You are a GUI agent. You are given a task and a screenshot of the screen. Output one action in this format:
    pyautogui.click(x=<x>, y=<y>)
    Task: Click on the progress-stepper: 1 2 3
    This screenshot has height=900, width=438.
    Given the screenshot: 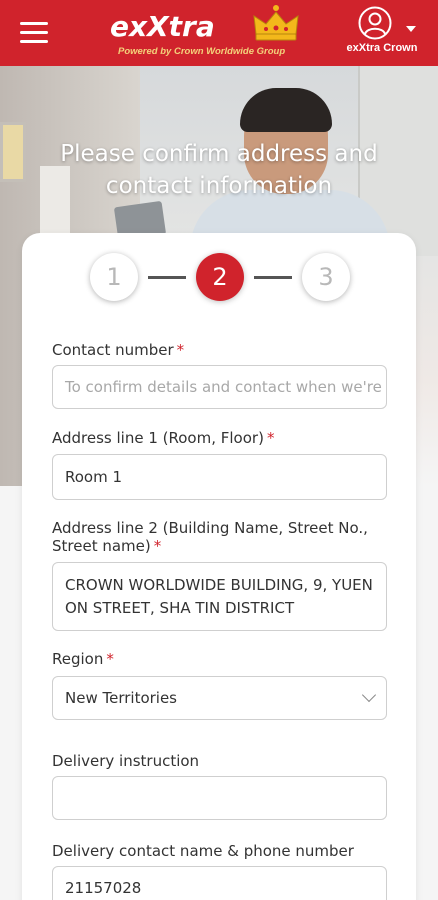 What is the action you would take?
    pyautogui.click(x=221, y=278)
    